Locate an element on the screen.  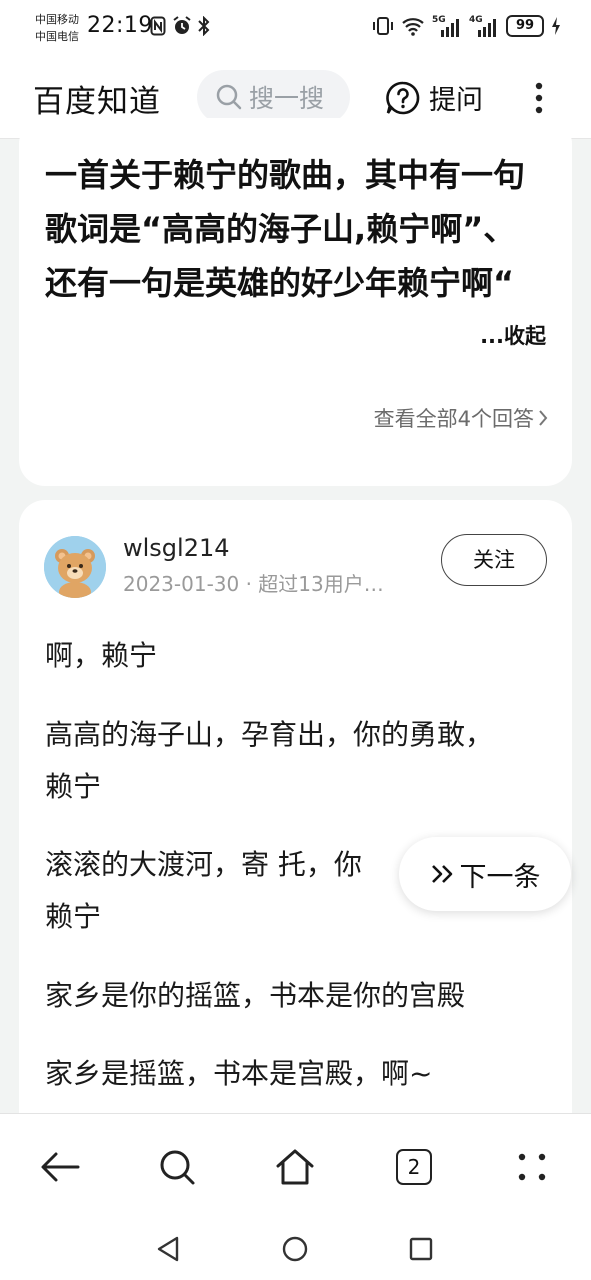
browser-toolbar: 2 is located at coordinates (295, 1166).